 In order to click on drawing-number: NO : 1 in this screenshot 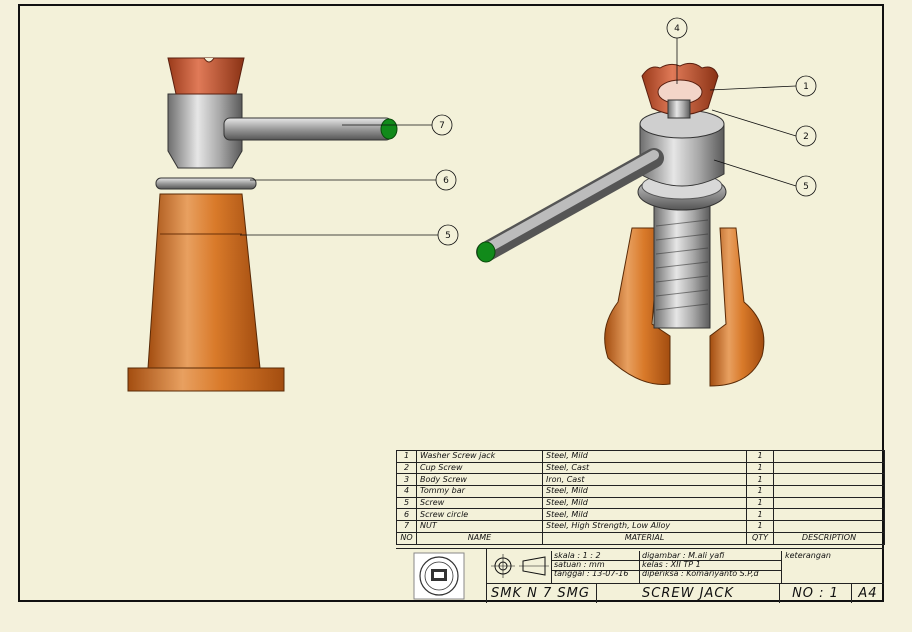, I will do `click(815, 593)`.